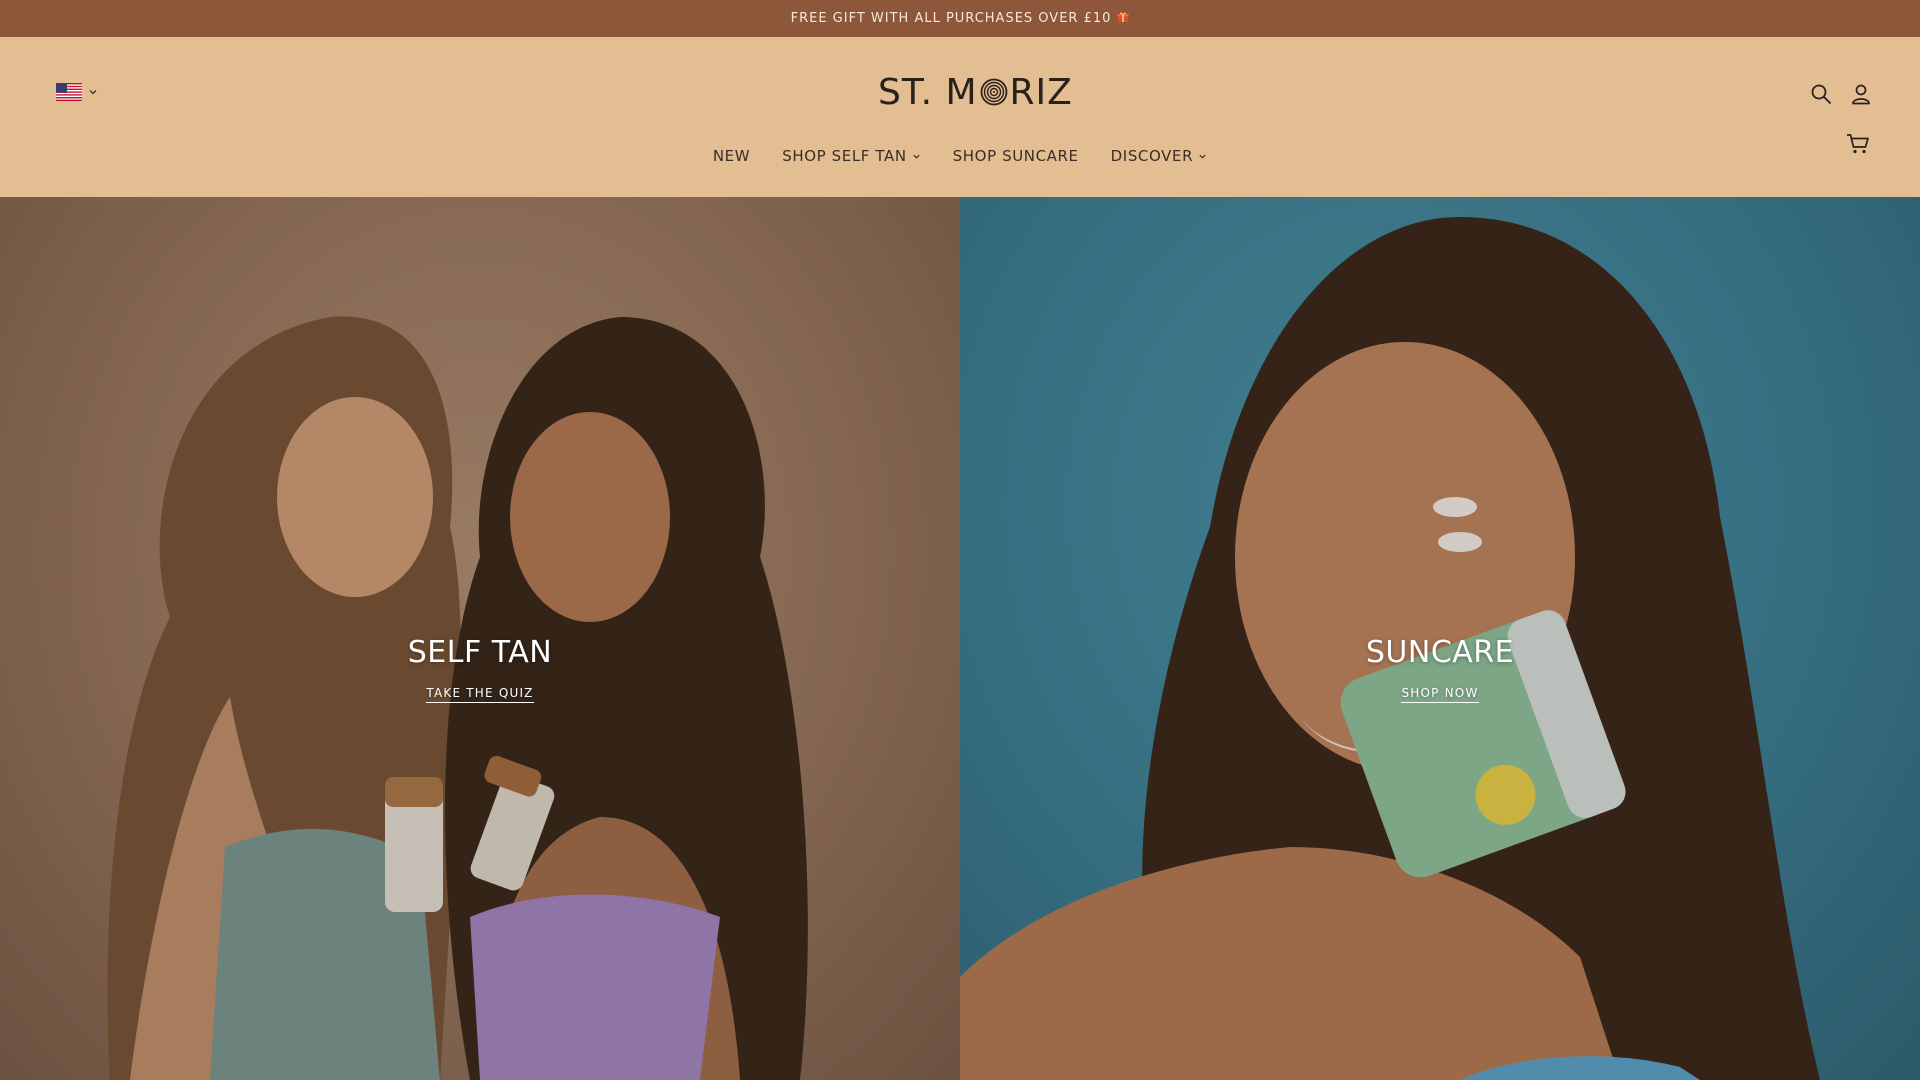  What do you see at coordinates (1152, 156) in the screenshot?
I see `nav-item-label: DISCOVER` at bounding box center [1152, 156].